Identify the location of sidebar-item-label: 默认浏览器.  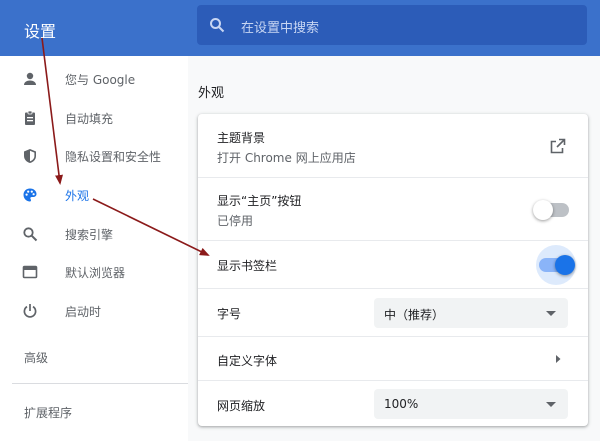
(95, 273).